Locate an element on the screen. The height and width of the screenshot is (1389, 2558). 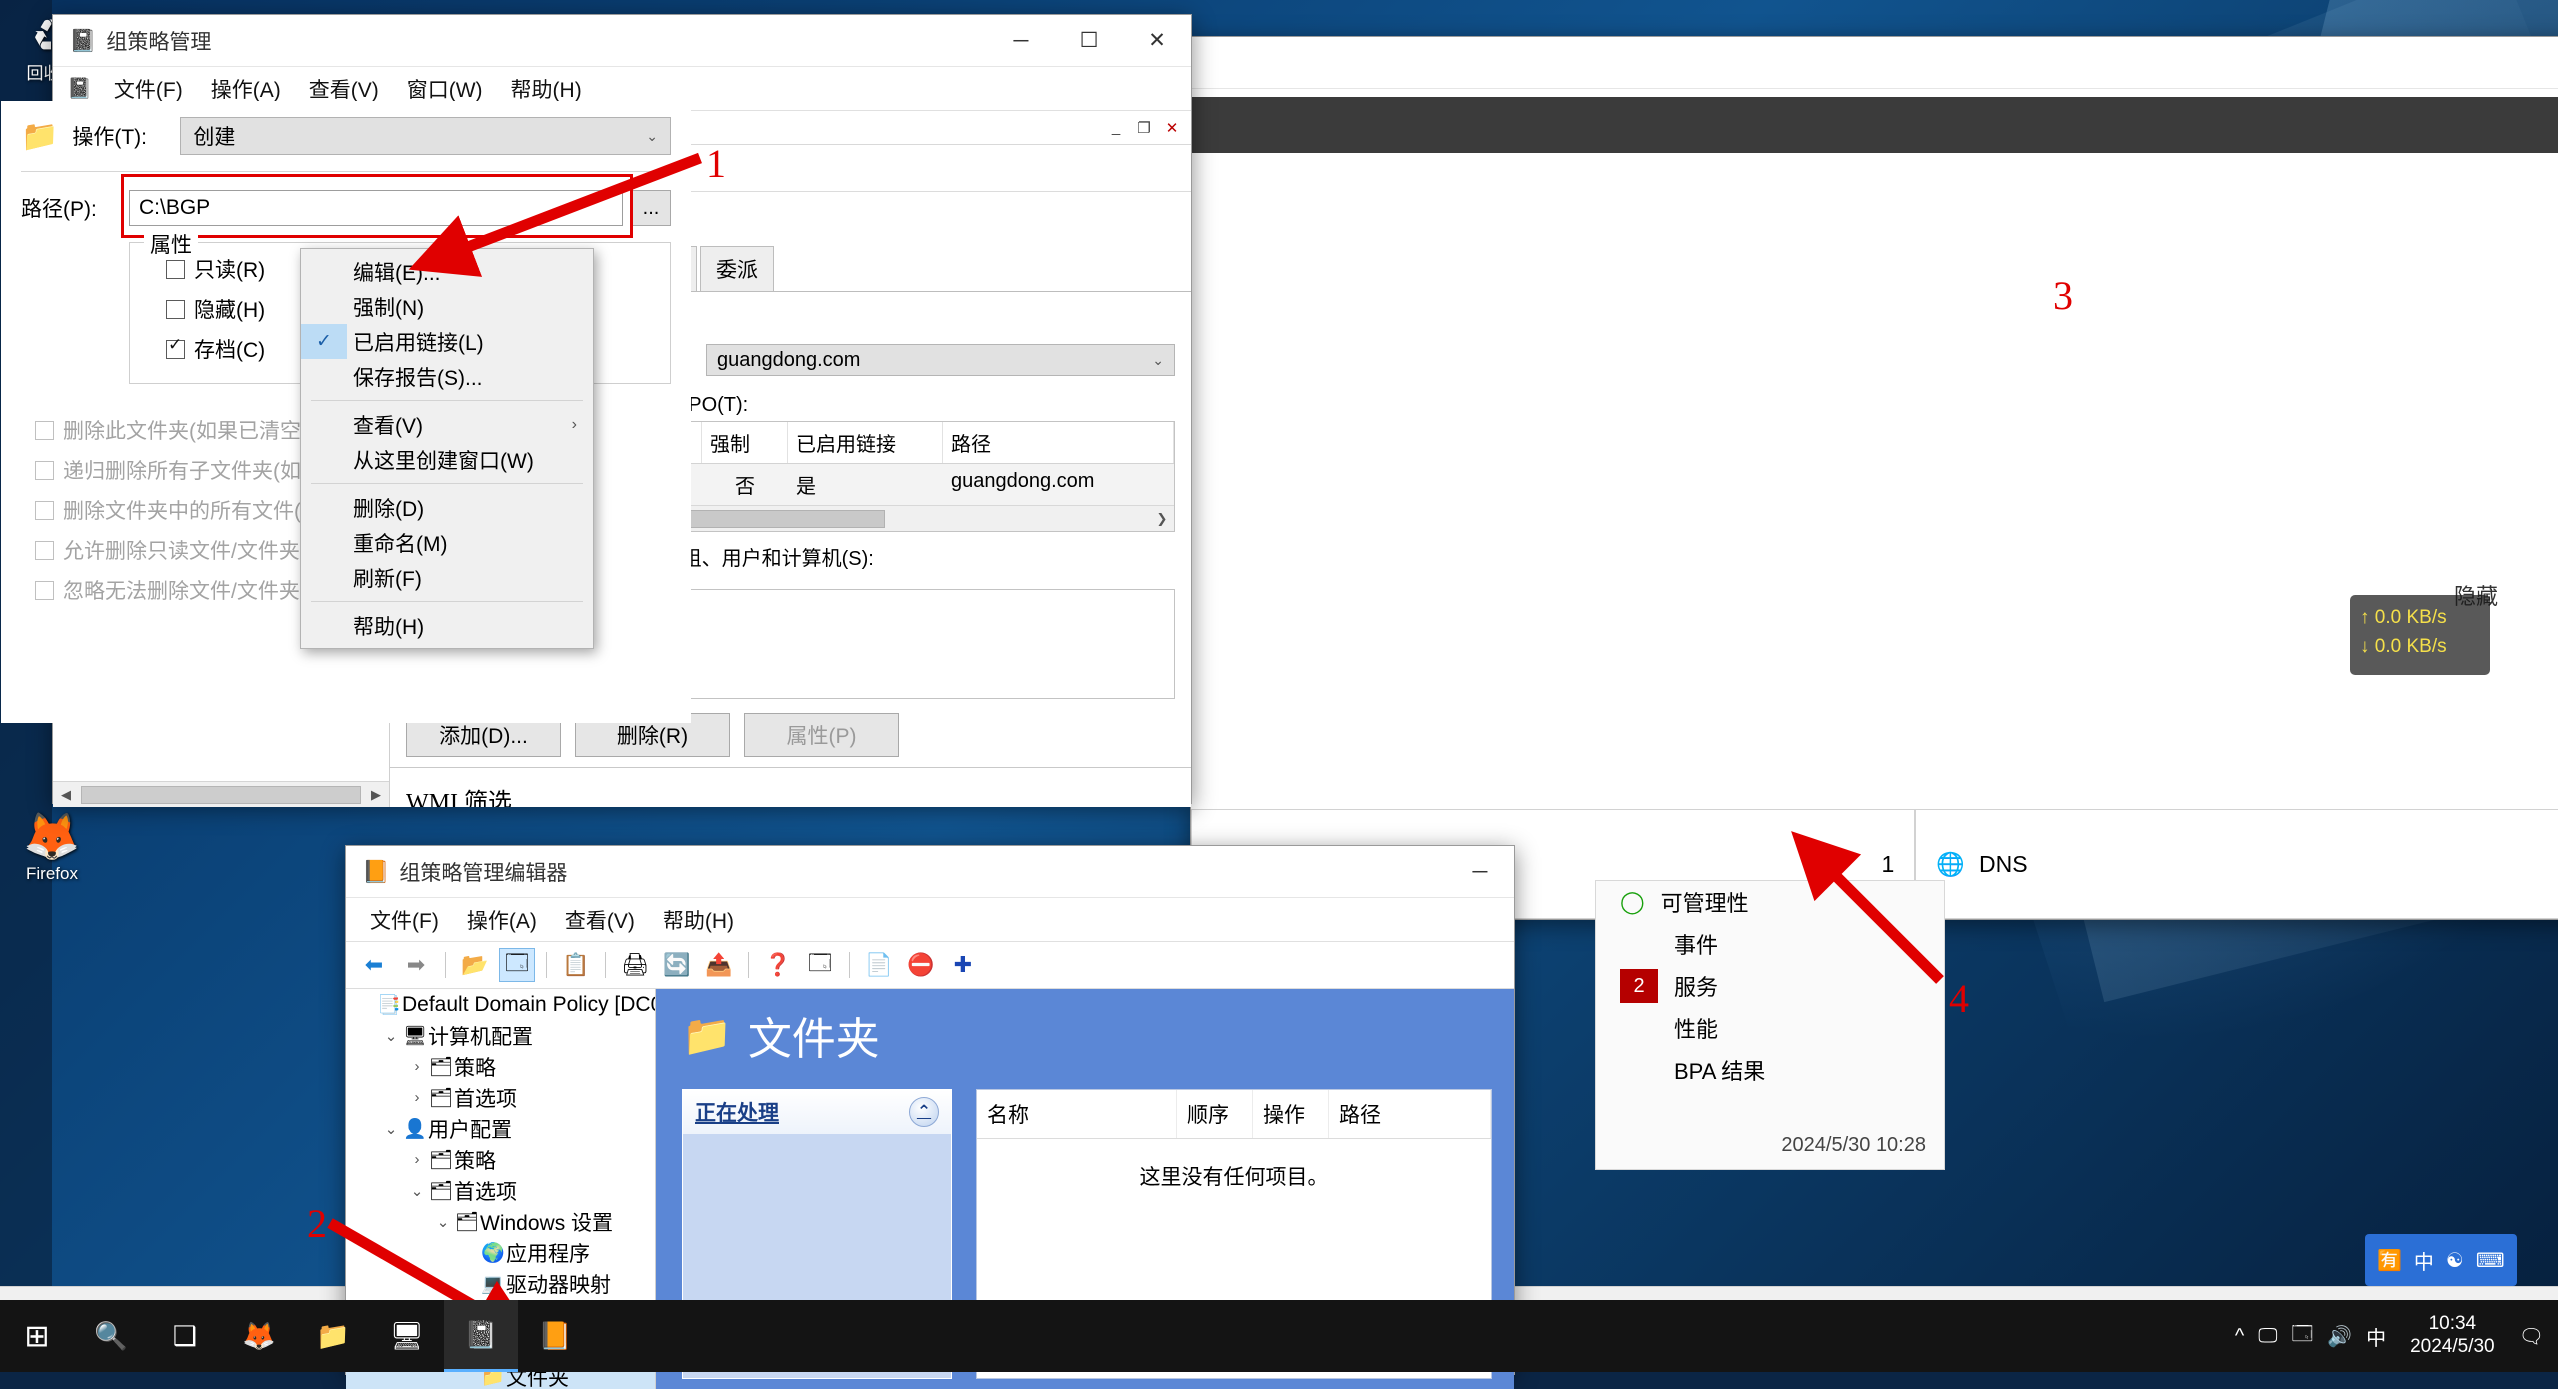
taskbar-app-firefox: 🦊 is located at coordinates (259, 1336).